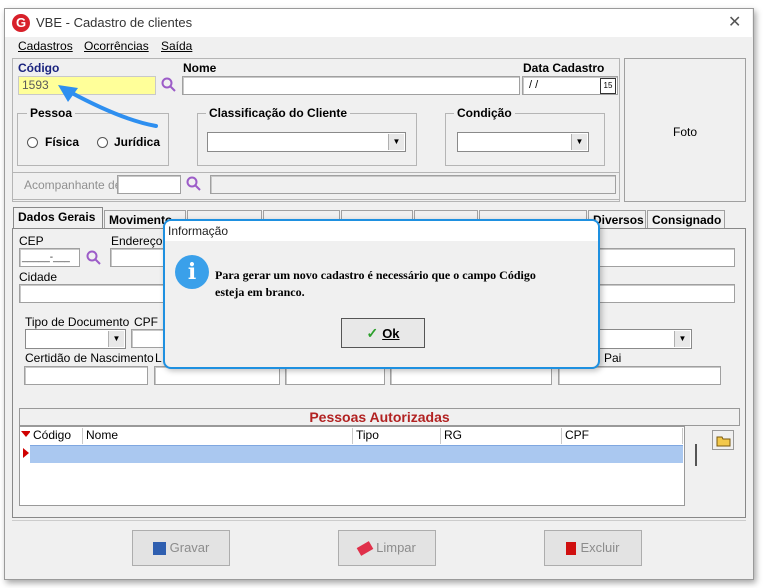 This screenshot has height=588, width=763. What do you see at coordinates (26, 453) in the screenshot?
I see `row-pointer-icon` at bounding box center [26, 453].